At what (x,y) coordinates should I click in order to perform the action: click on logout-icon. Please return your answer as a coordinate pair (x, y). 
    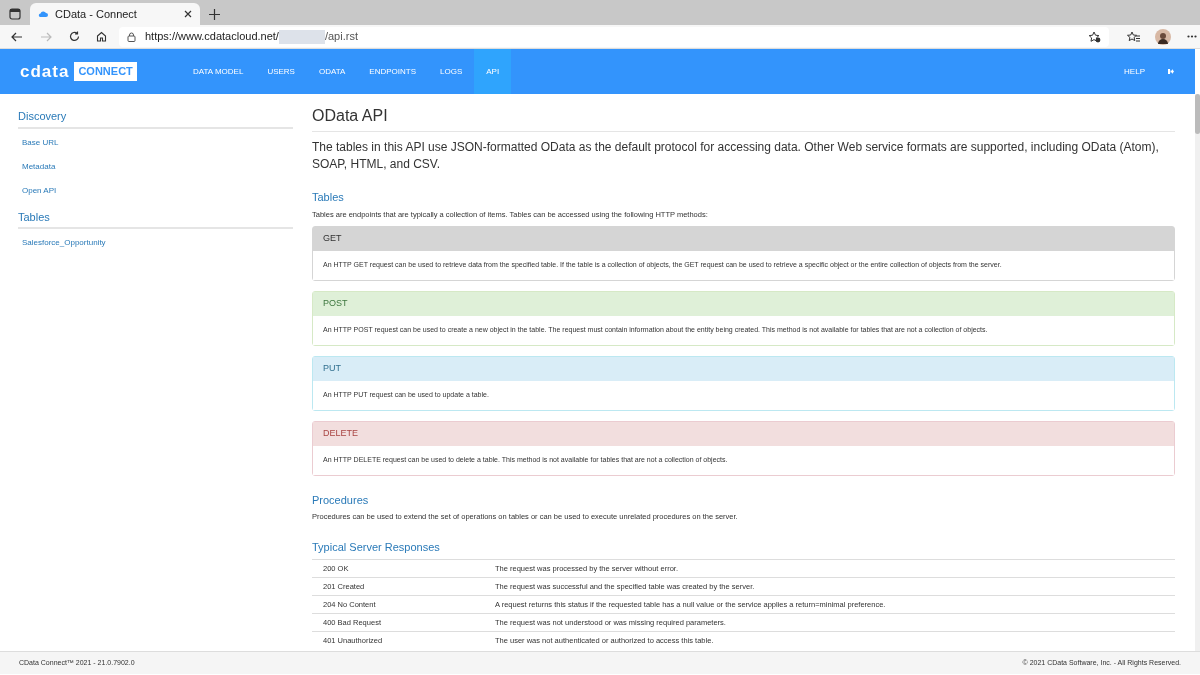
    Looking at the image, I should click on (1171, 71).